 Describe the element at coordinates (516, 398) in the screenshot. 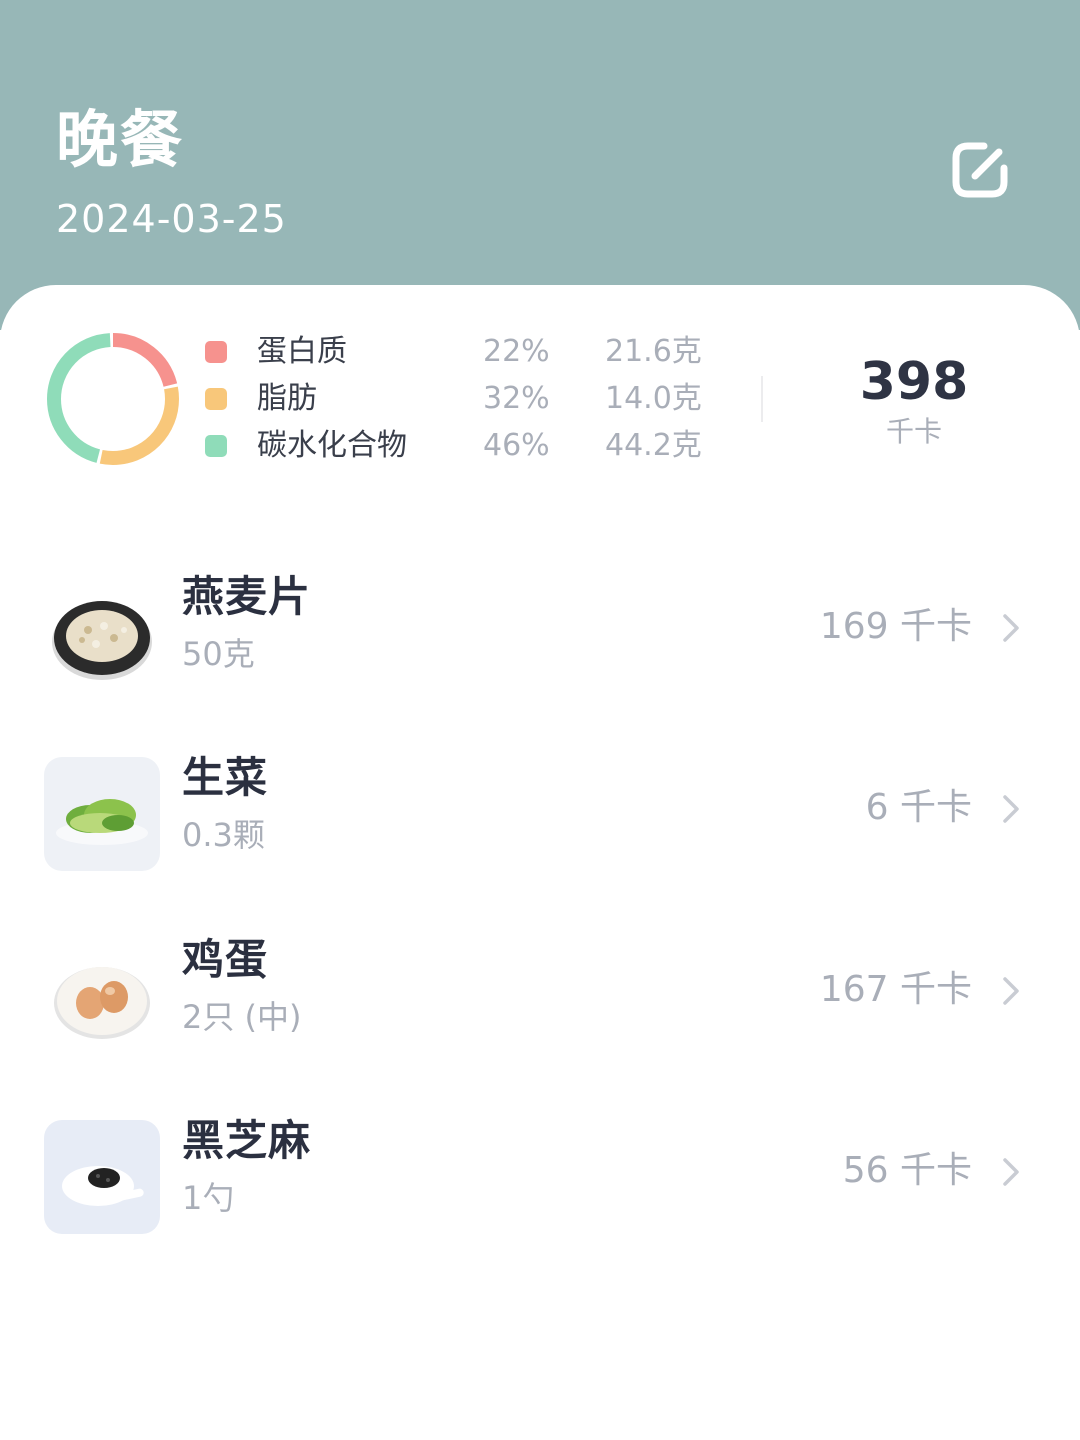

I see `legend-percent: 32%` at that location.